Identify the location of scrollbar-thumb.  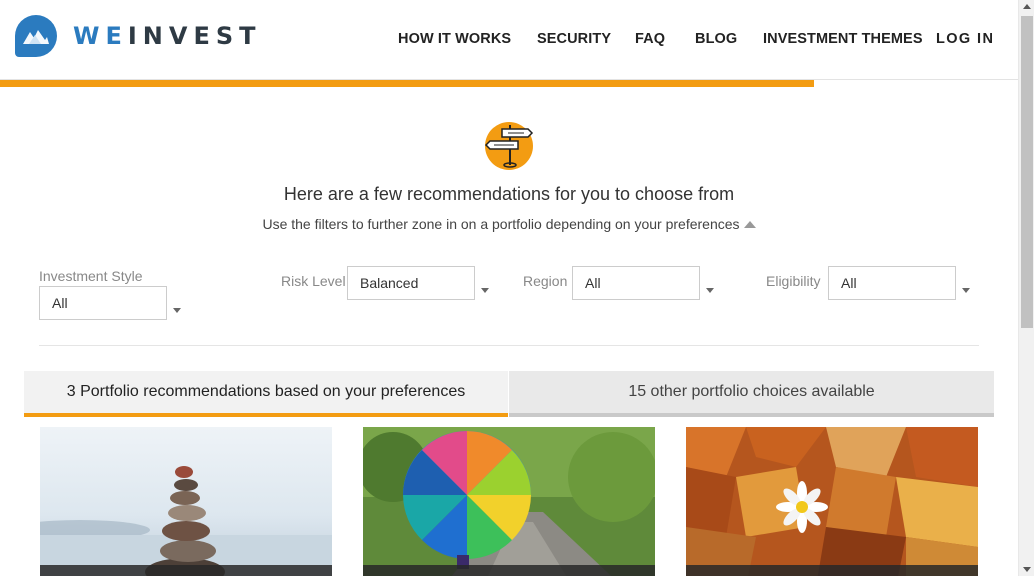
(1027, 172).